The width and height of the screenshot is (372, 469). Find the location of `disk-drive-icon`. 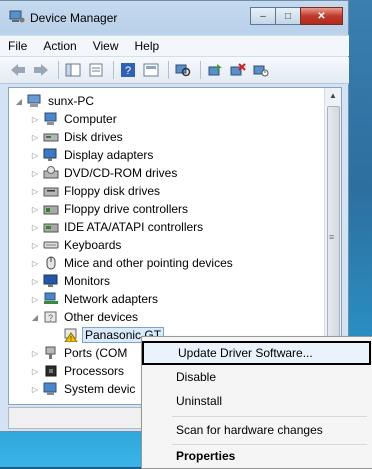

disk-drive-icon is located at coordinates (51, 137).